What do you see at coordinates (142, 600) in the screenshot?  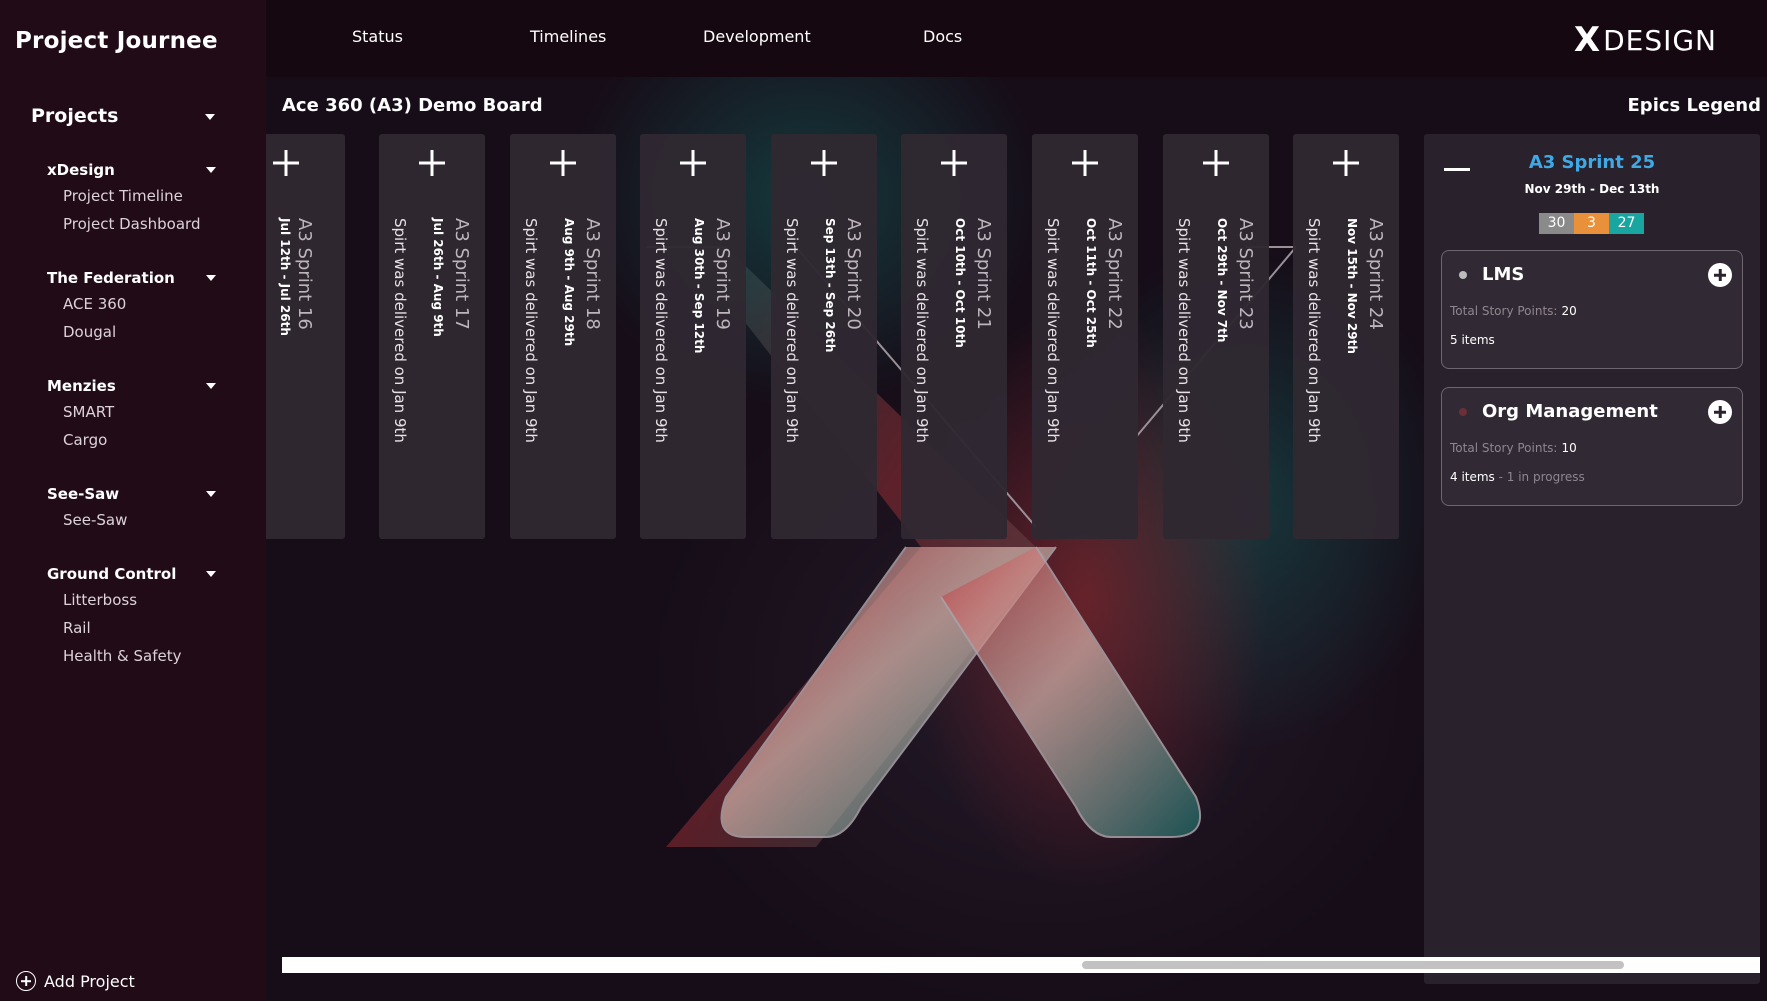 I see `sidebar-item-litterboss: Litterboss` at bounding box center [142, 600].